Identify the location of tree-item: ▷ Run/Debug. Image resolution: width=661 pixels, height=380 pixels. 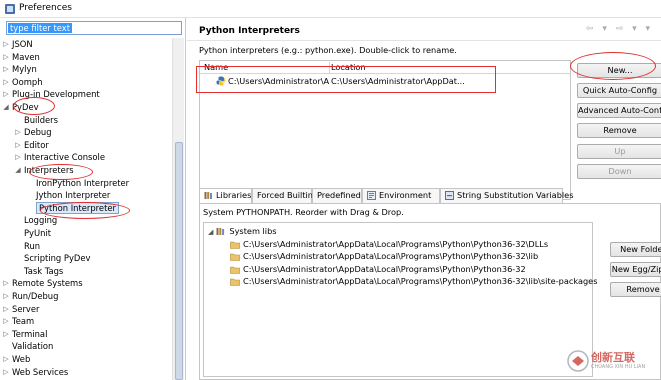
(85, 296).